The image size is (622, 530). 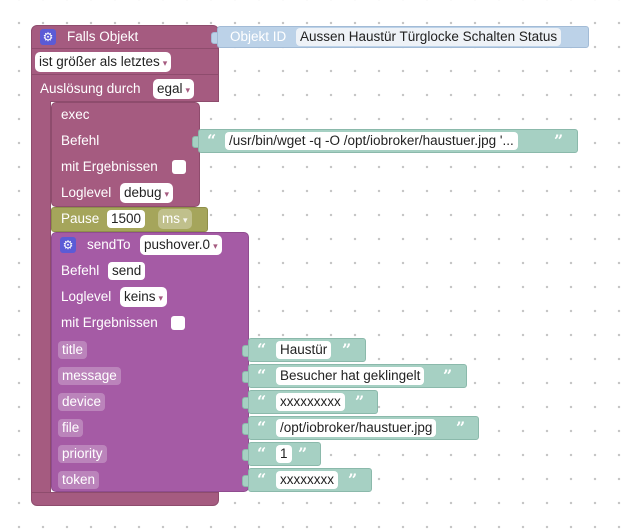 I want to click on sendto-loglevel-label: Loglevel, so click(x=86, y=296).